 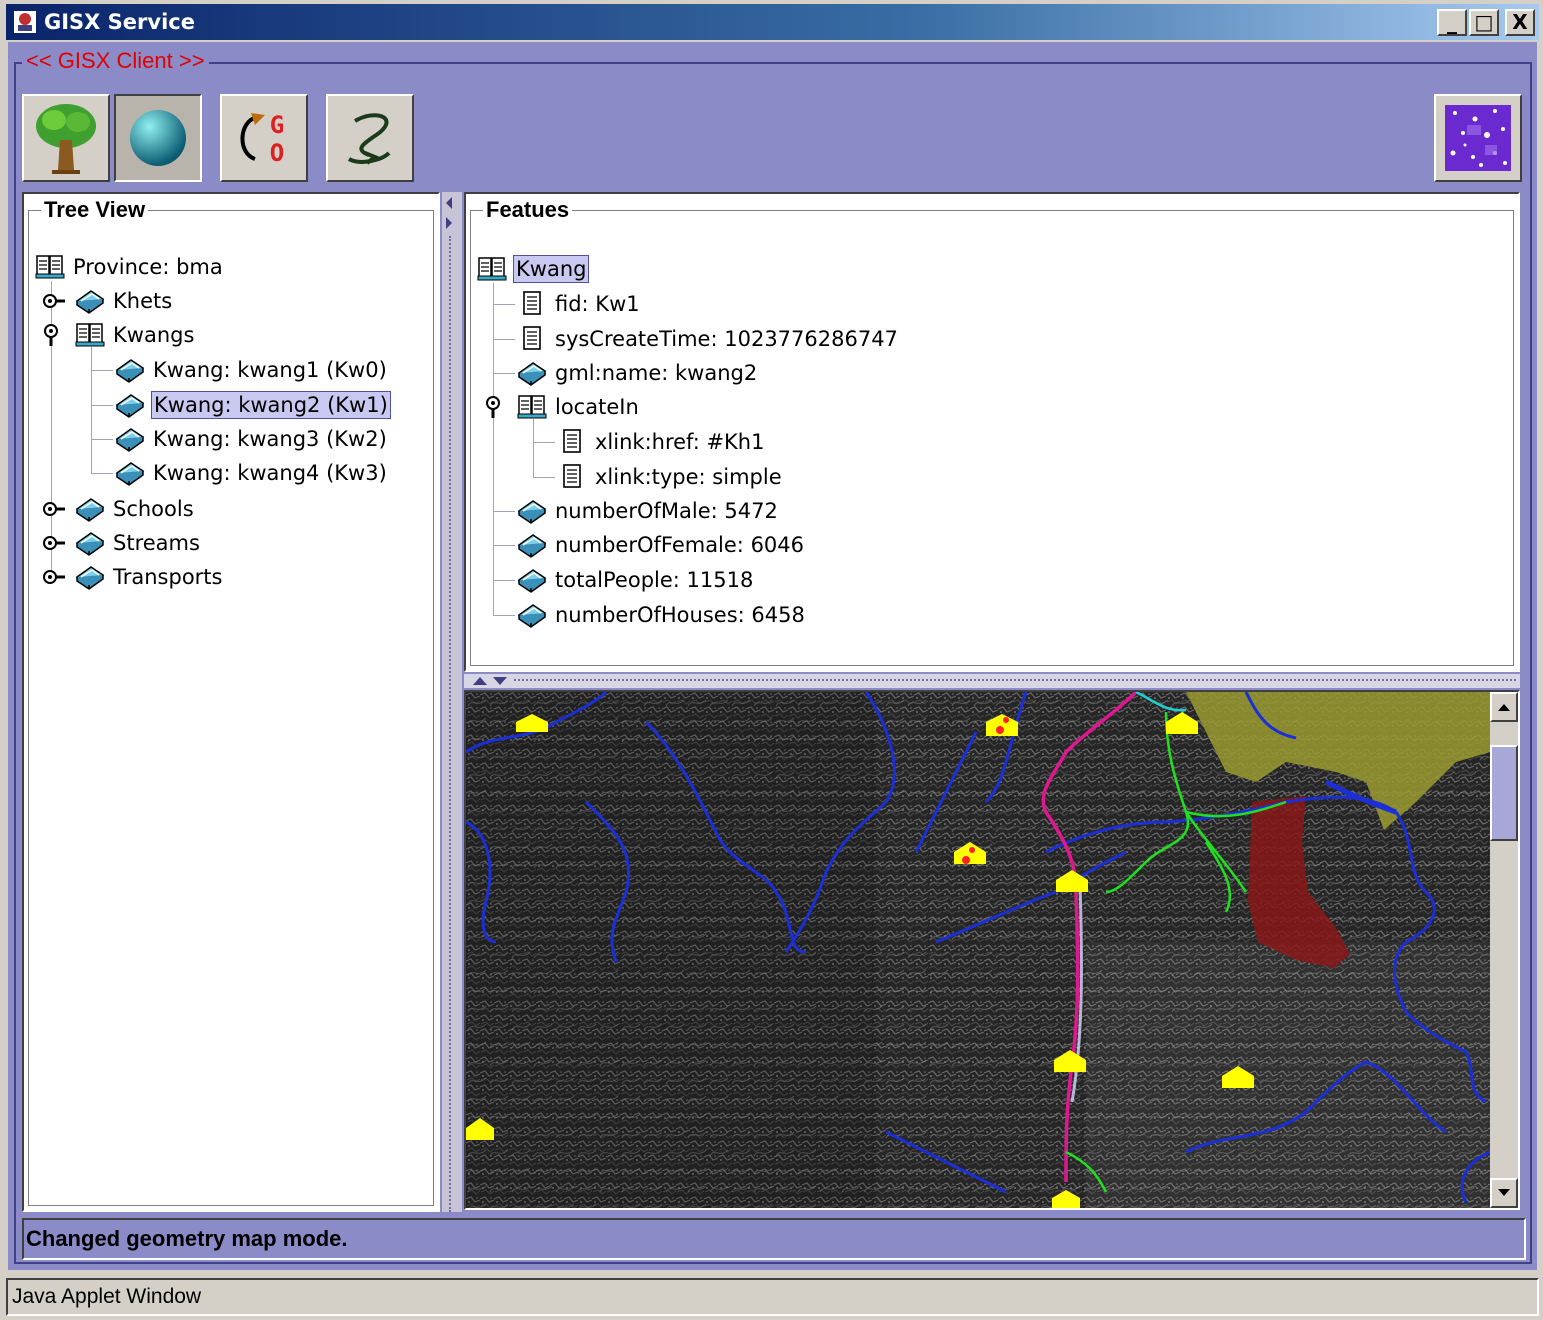 I want to click on features-node-label: numberOfHouses: 6458, so click(x=680, y=615).